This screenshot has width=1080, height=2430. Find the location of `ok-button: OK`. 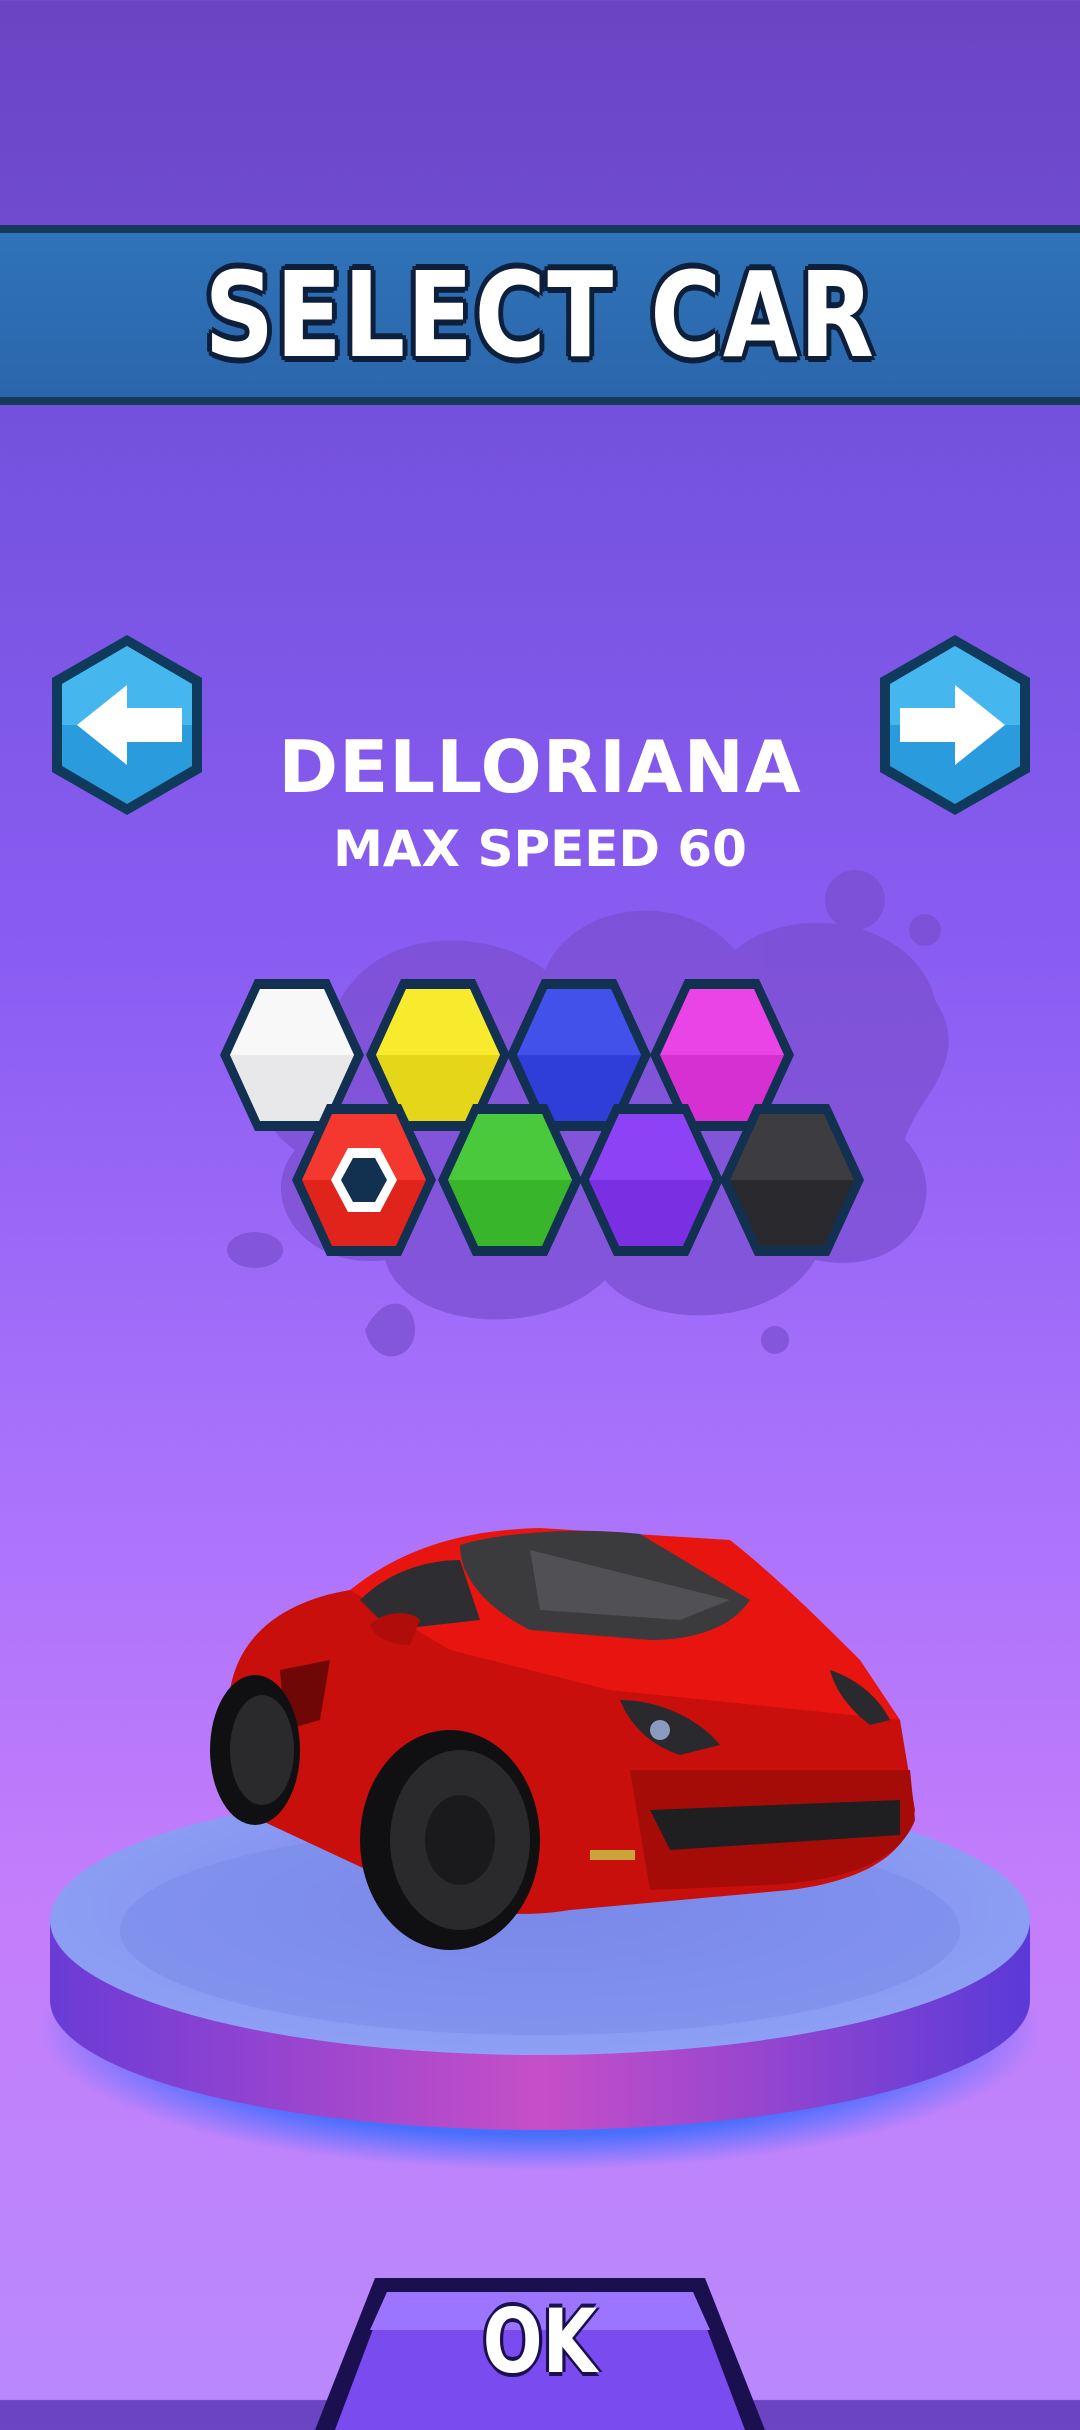

ok-button: OK is located at coordinates (540, 2350).